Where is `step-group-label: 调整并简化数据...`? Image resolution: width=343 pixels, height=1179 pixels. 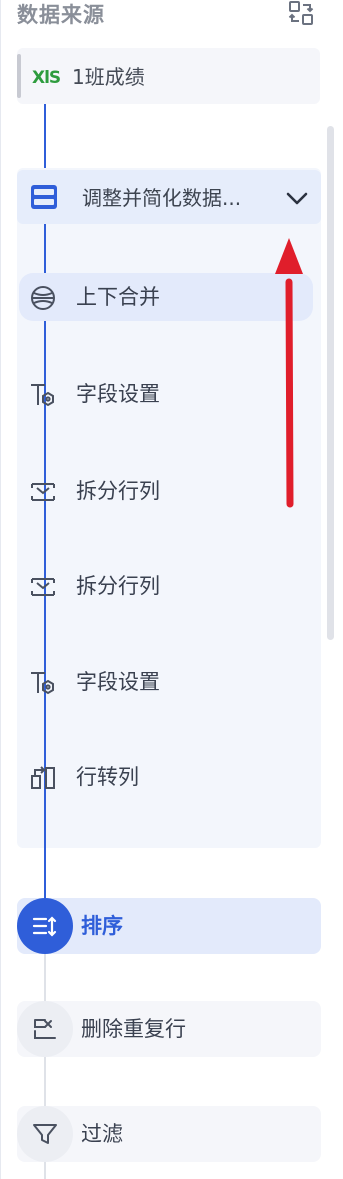 step-group-label: 调整并简化数据... is located at coordinates (162, 198).